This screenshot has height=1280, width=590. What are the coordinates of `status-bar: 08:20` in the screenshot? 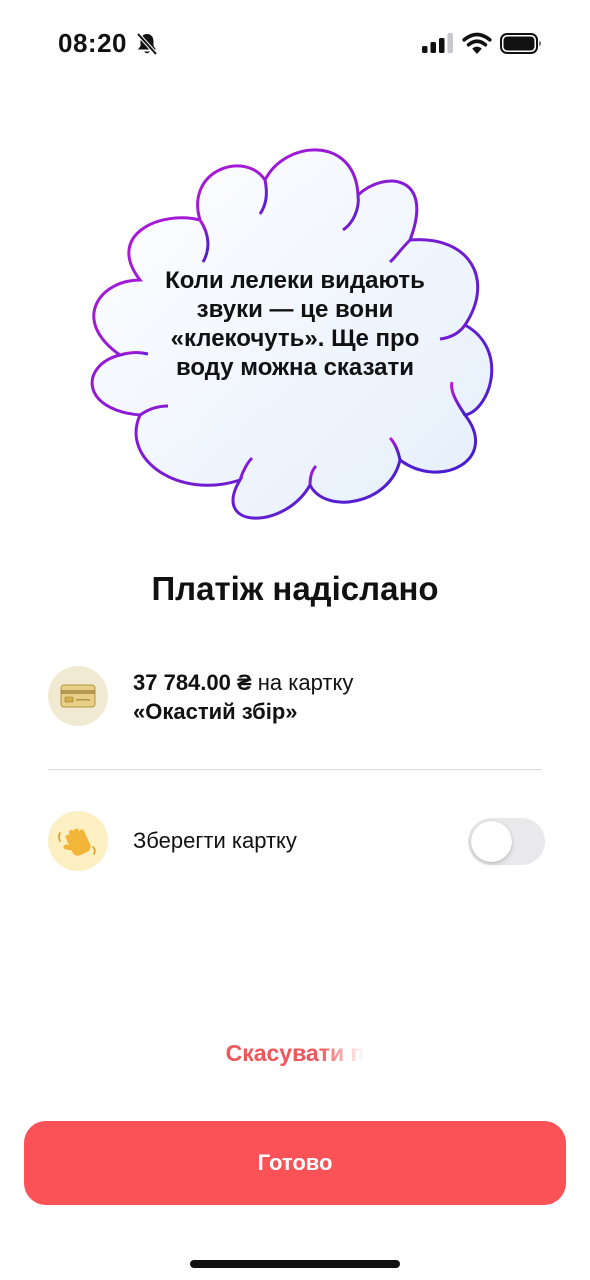 It's located at (295, 45).